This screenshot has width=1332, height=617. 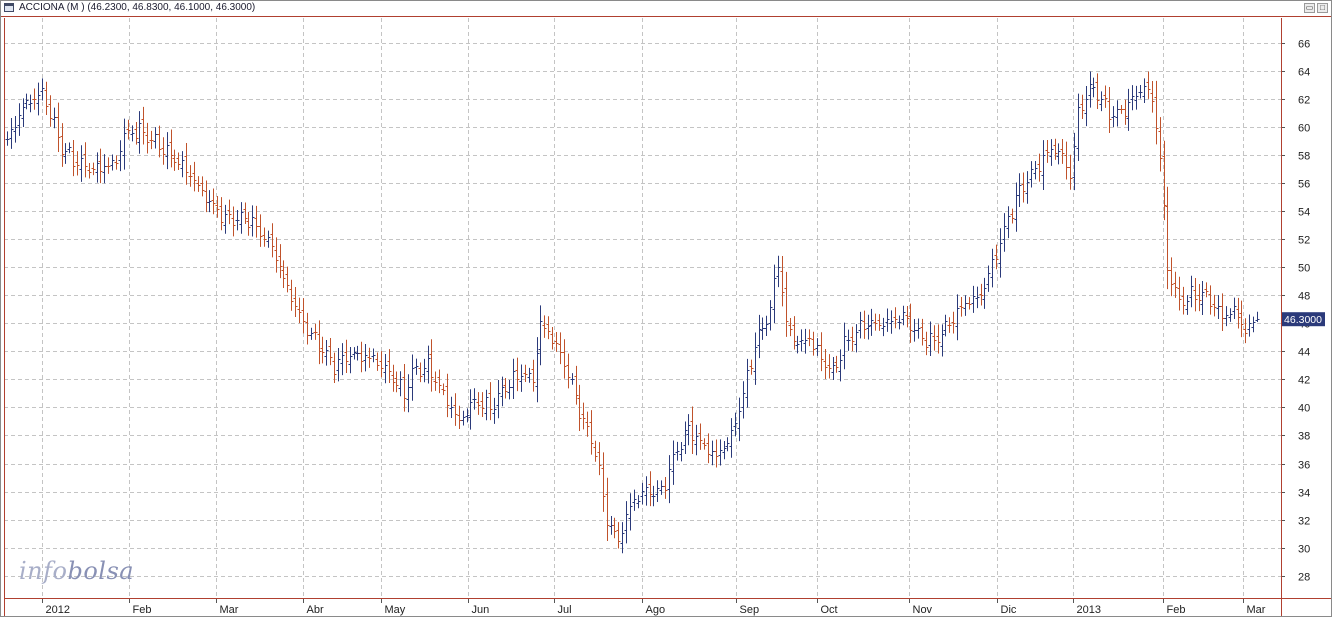 What do you see at coordinates (43, 571) in the screenshot?
I see `watermark-part1: info` at bounding box center [43, 571].